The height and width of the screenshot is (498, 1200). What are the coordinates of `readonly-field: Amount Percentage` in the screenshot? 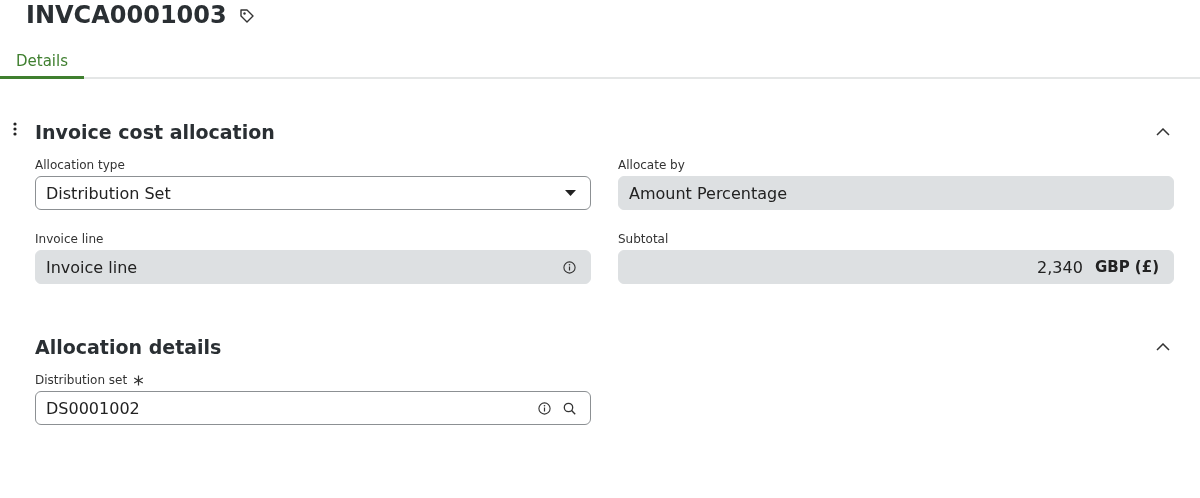 It's located at (896, 193).